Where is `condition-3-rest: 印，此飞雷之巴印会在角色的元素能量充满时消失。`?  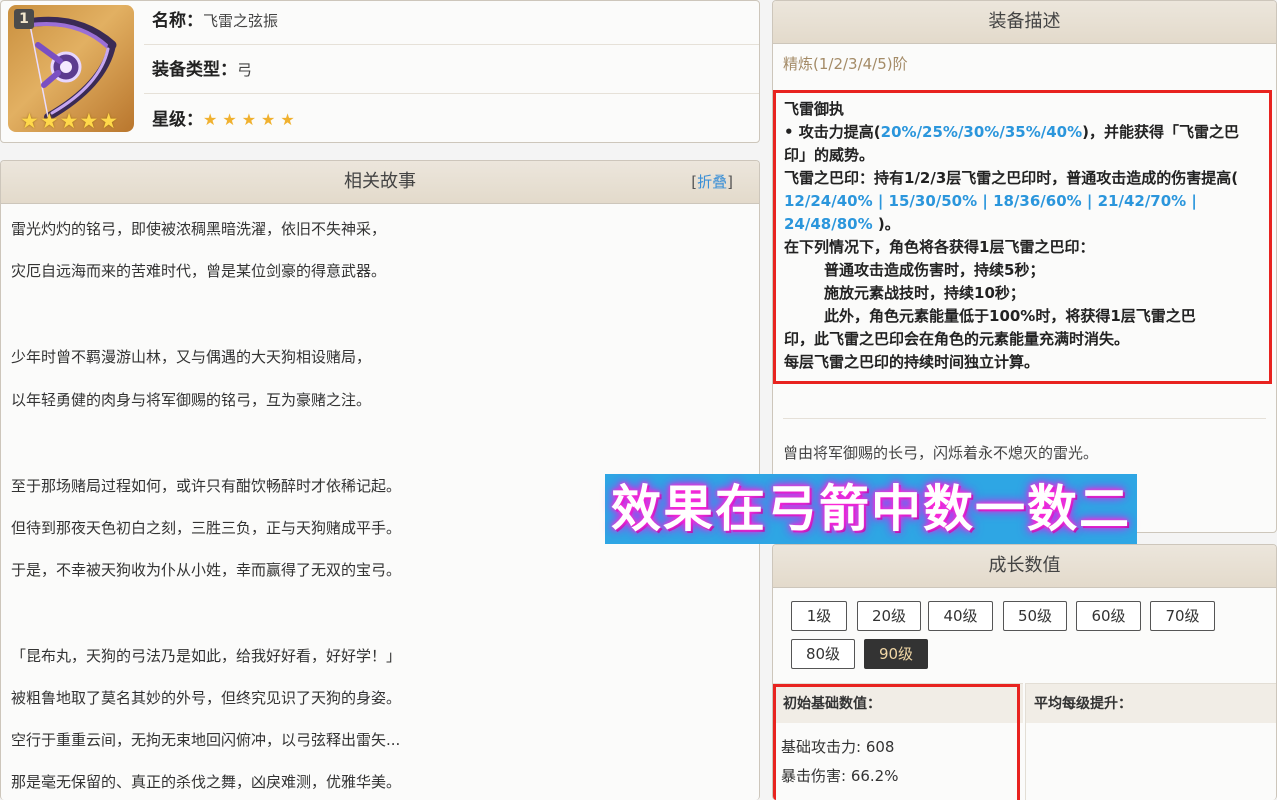 condition-3-rest: 印，此飞雷之巴印会在角色的元素能量充满时消失。 is located at coordinates (957, 339).